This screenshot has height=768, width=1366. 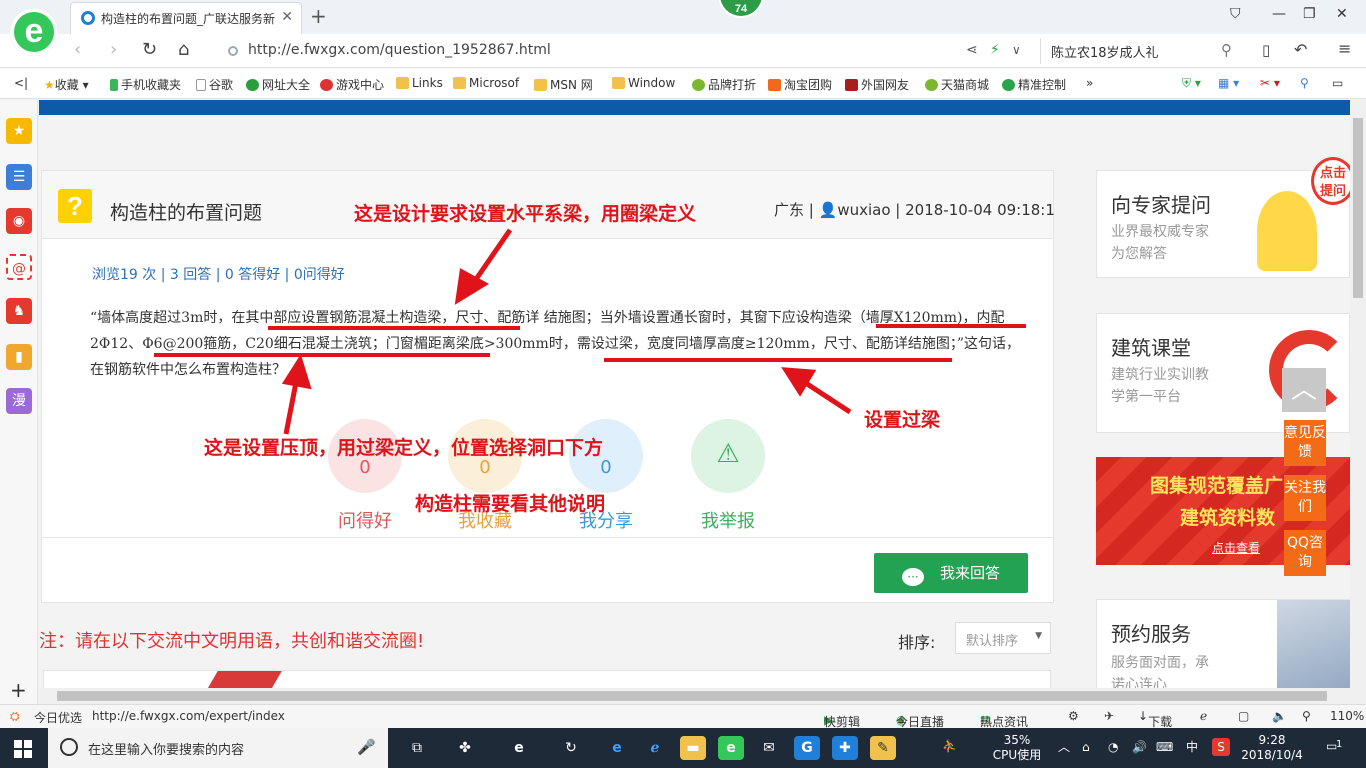 I want to click on volume-icon: 🔊, so click(x=1139, y=747).